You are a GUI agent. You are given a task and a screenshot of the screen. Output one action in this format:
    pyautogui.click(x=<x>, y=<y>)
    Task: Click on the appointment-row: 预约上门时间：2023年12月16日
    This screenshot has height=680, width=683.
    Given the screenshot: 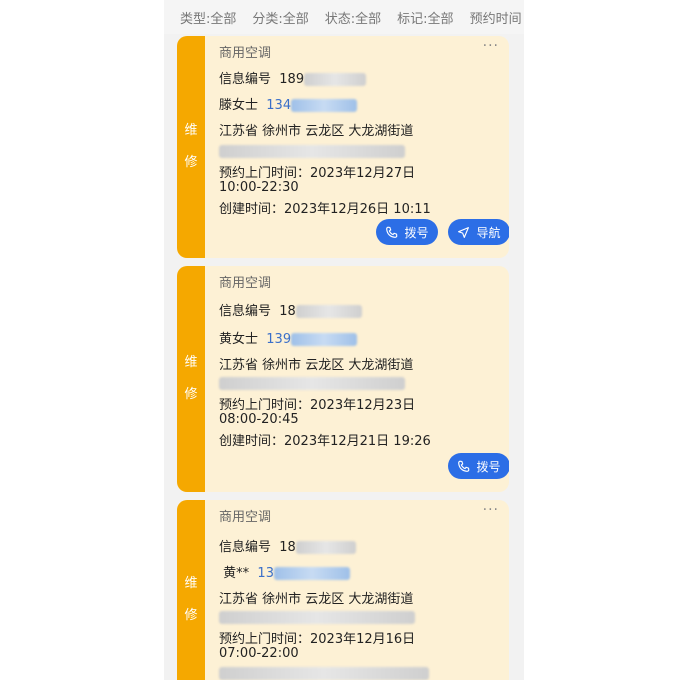 What is the action you would take?
    pyautogui.click(x=317, y=637)
    